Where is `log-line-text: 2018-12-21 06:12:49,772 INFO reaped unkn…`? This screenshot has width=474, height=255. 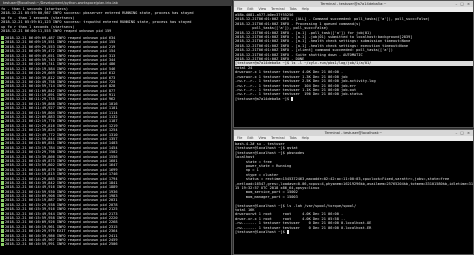
log-line-text: 2018-12-21 06:12:49,772 INFO reaped unkn… is located at coordinates (61, 134).